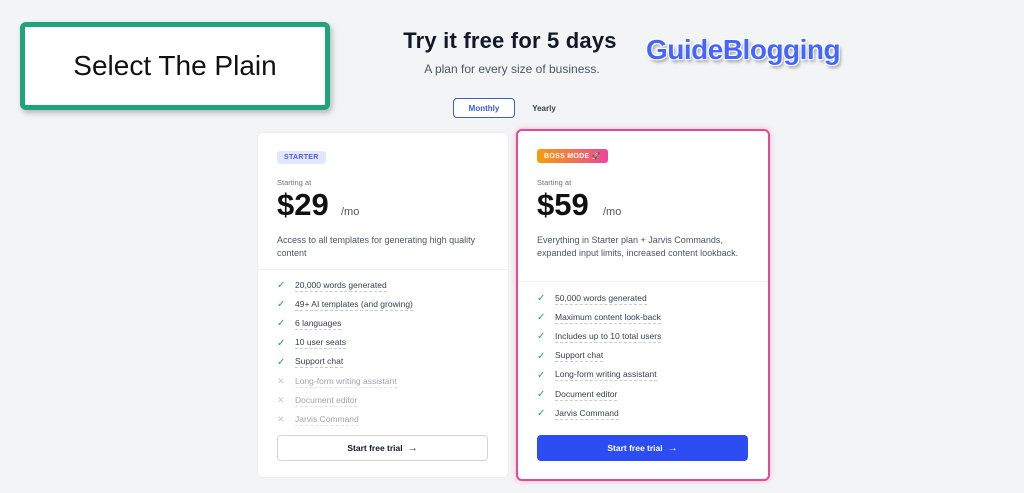 The image size is (1024, 493). Describe the element at coordinates (572, 156) in the screenshot. I see `plan-badge: BOSS MODE 🚀` at that location.